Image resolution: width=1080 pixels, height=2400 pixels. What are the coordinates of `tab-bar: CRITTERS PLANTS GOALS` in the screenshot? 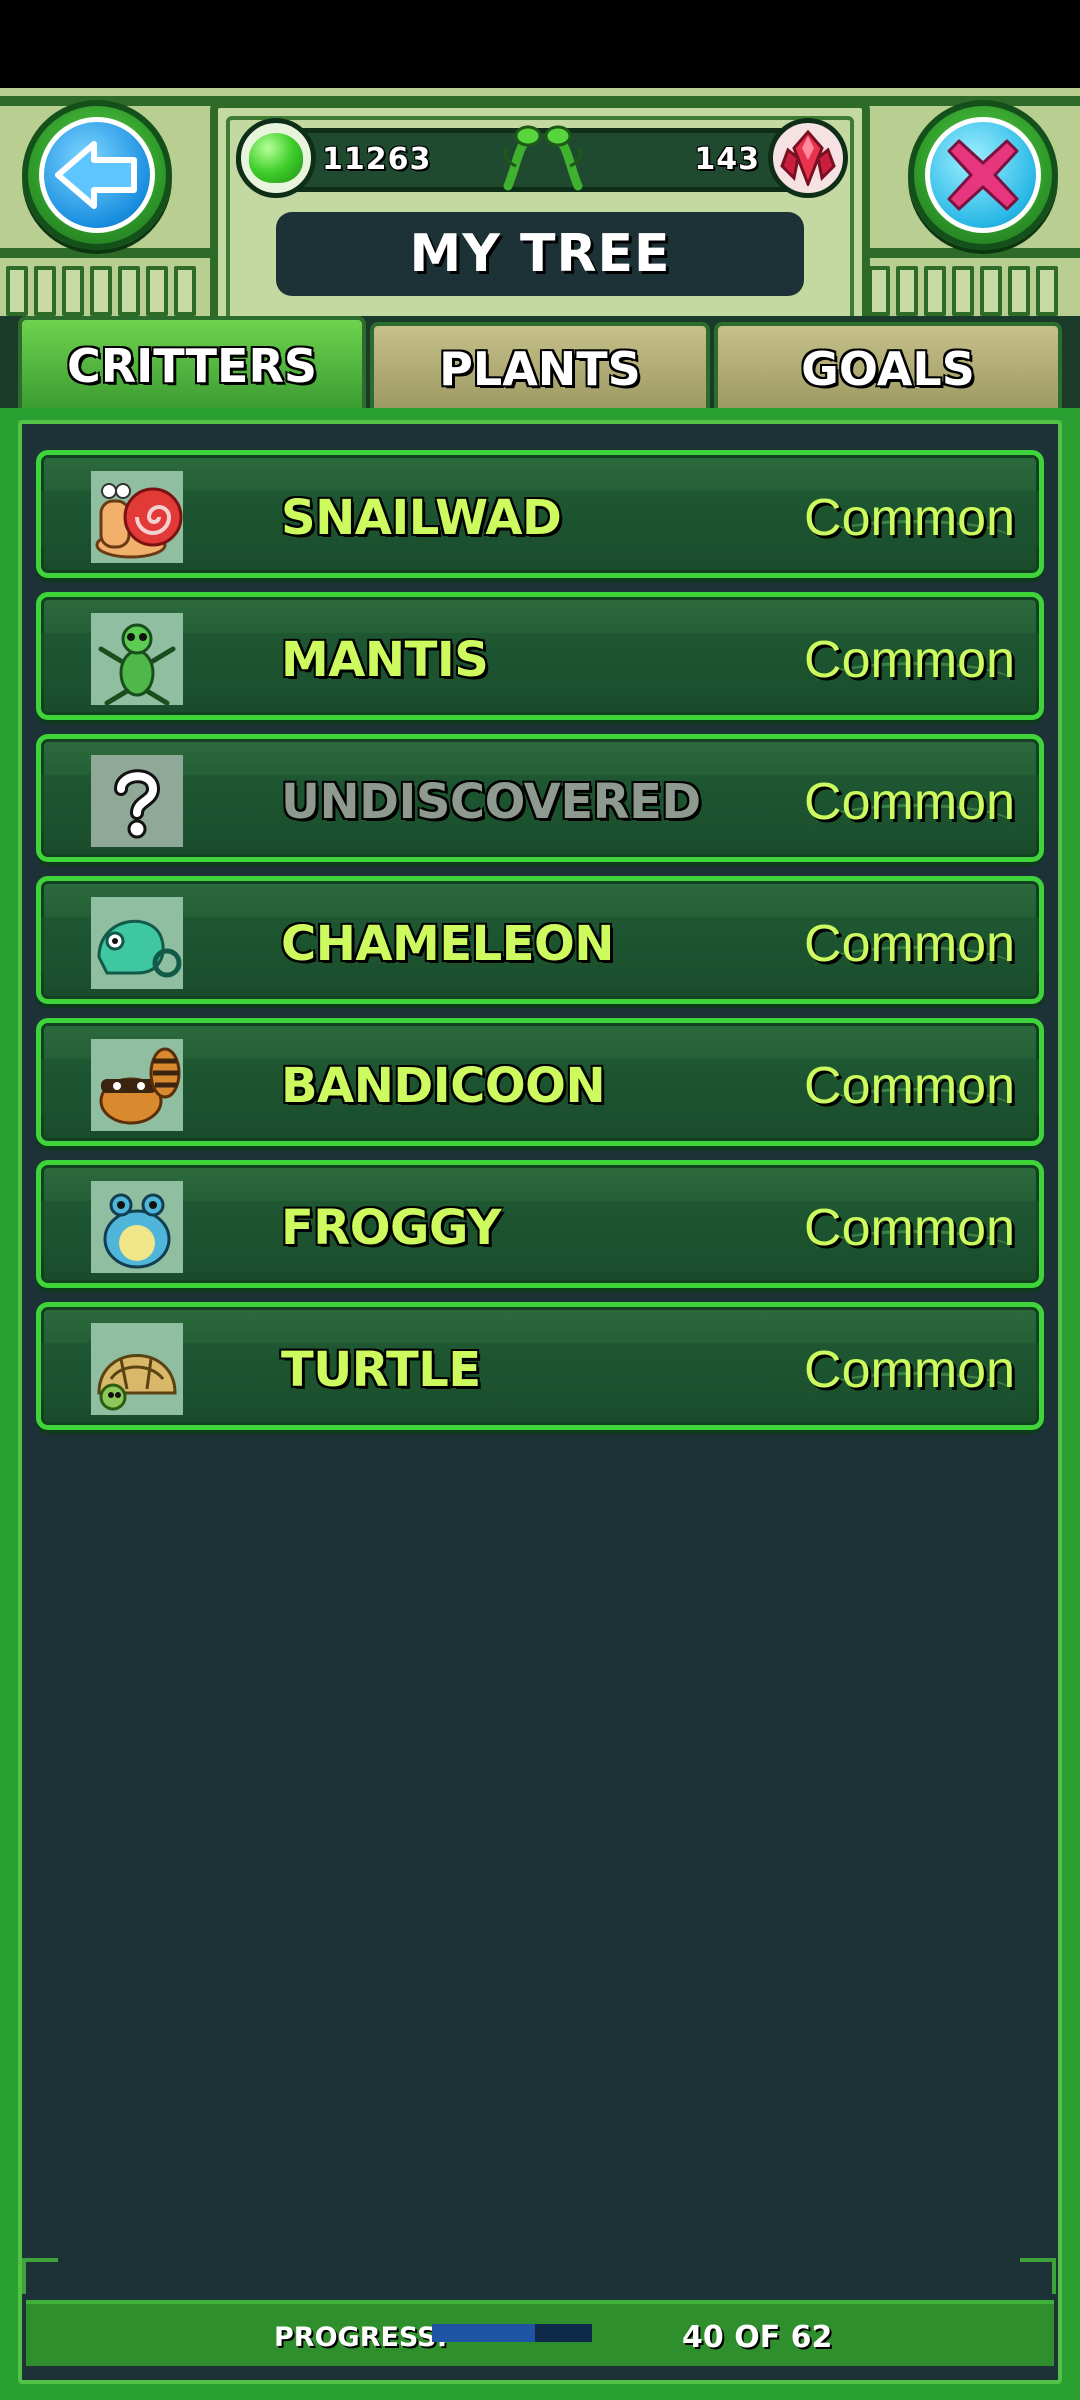 It's located at (540, 364).